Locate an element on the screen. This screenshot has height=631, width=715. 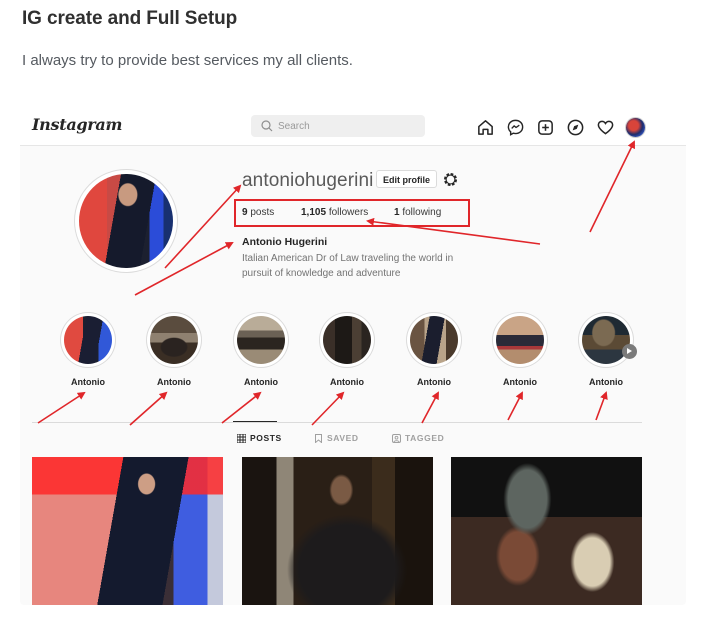
tab-label: TAGGED is located at coordinates (425, 438).